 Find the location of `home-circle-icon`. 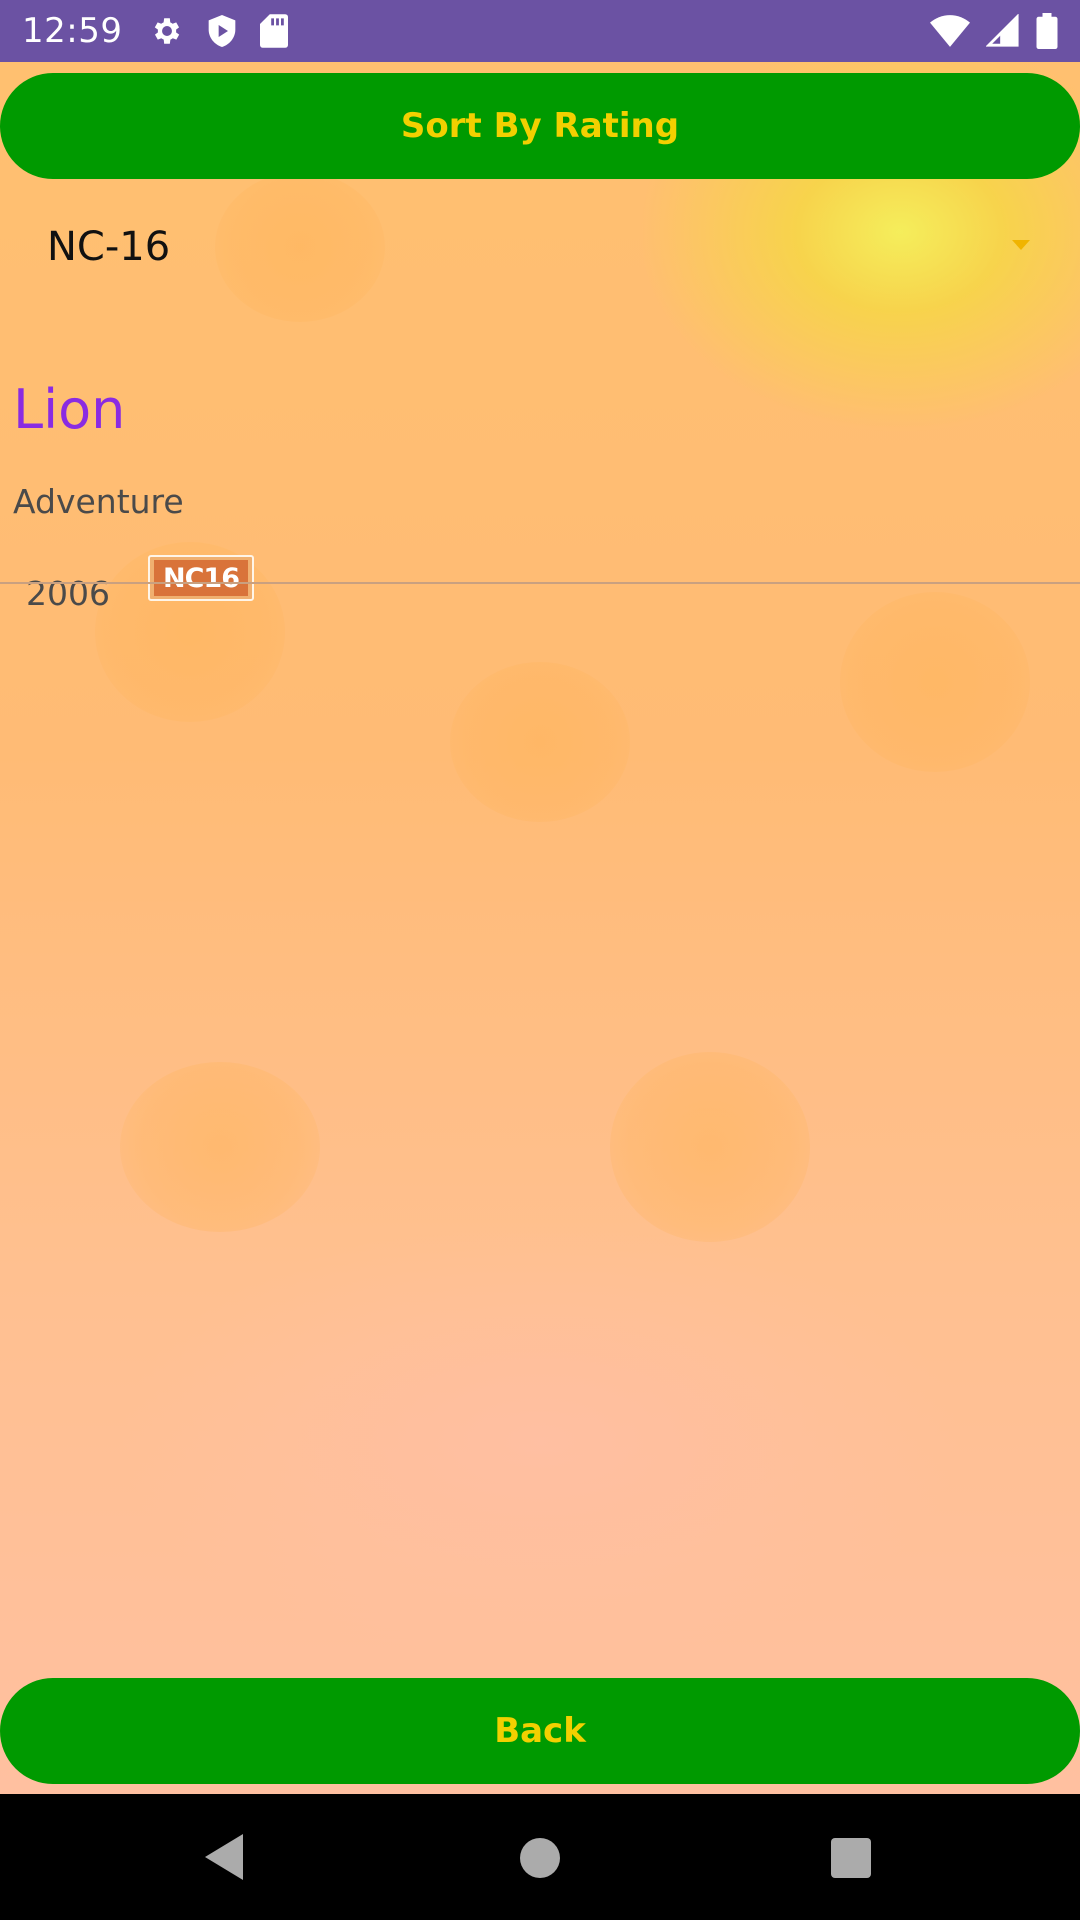

home-circle-icon is located at coordinates (540, 1858).